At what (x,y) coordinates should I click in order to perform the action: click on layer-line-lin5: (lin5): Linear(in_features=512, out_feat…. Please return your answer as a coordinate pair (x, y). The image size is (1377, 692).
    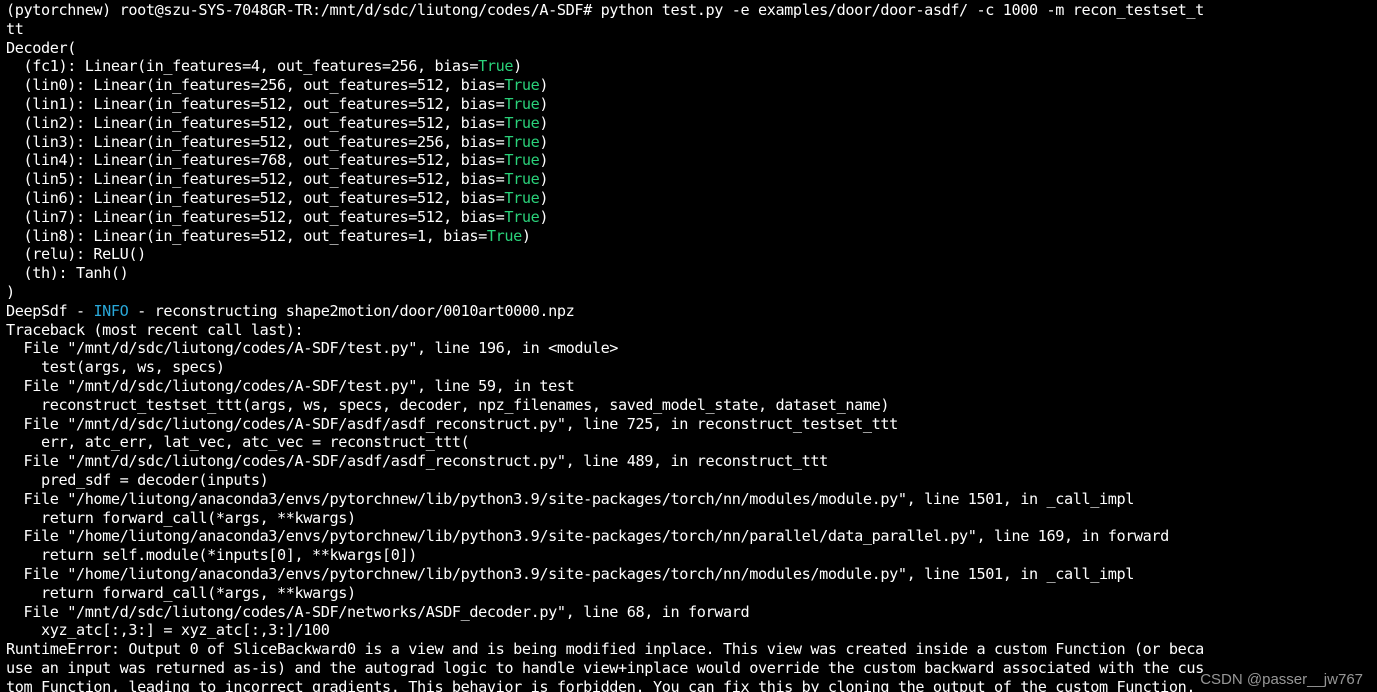
    Looking at the image, I should click on (277, 179).